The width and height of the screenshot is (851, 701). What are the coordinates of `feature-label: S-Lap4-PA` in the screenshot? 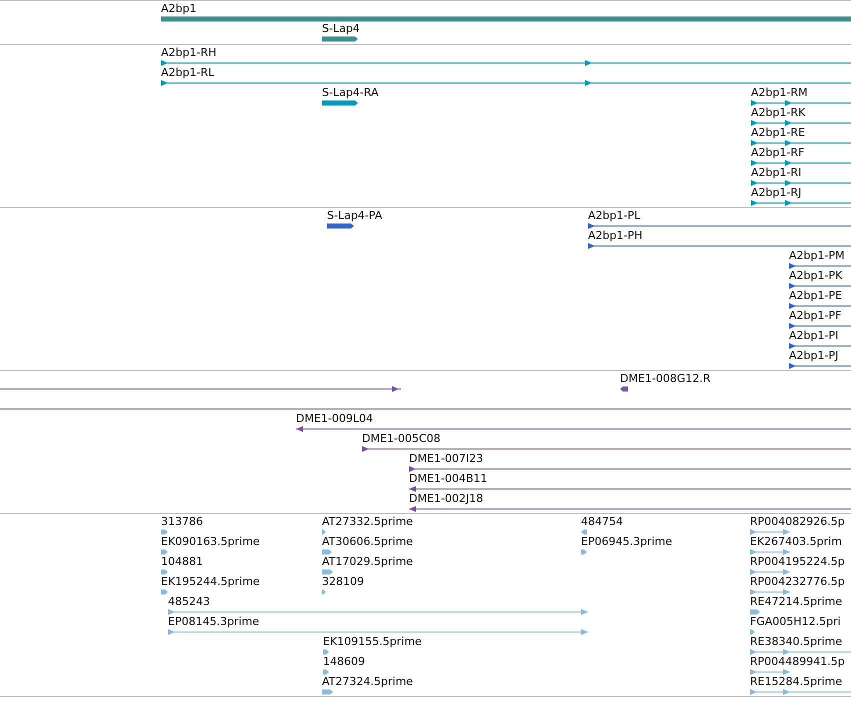 It's located at (354, 216).